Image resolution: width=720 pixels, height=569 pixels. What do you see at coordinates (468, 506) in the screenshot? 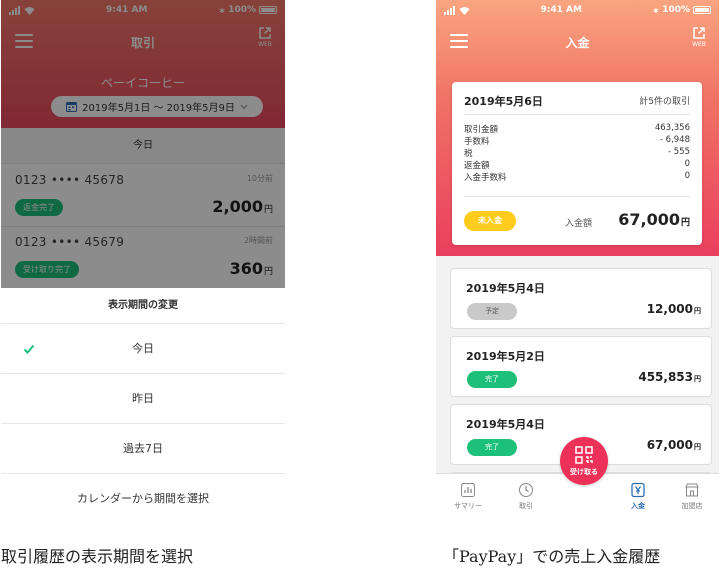
I see `tab-label: サマリー` at bounding box center [468, 506].